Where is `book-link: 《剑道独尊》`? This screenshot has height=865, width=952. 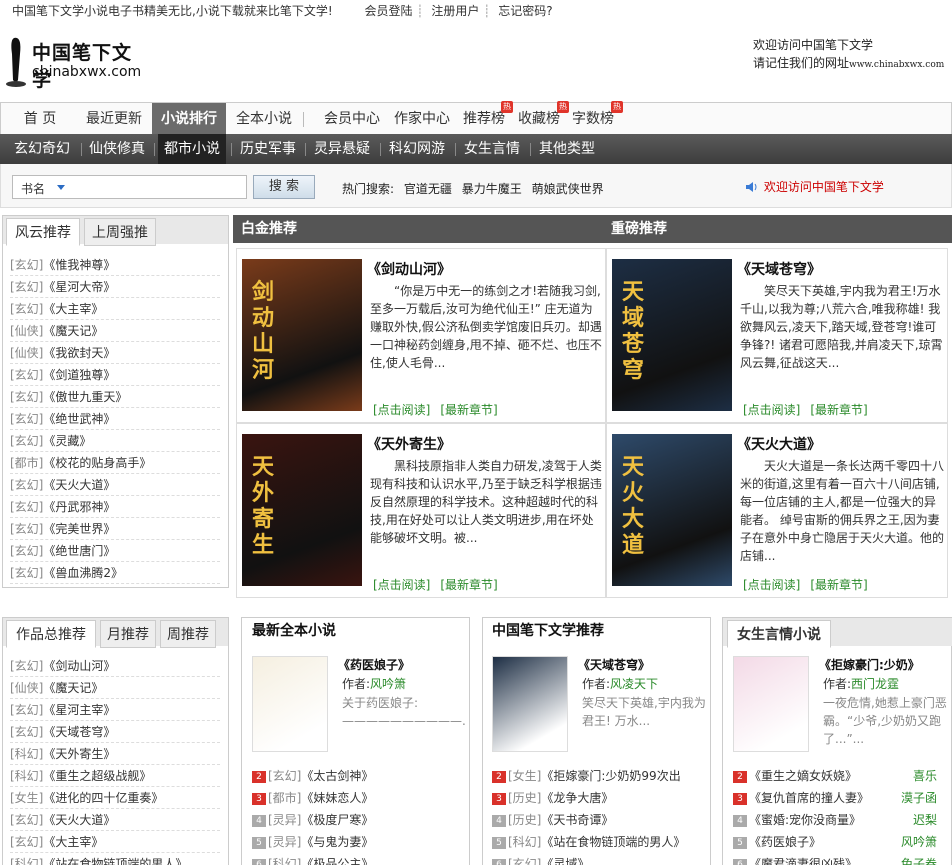
book-link: 《剑道独尊》 is located at coordinates (79, 375).